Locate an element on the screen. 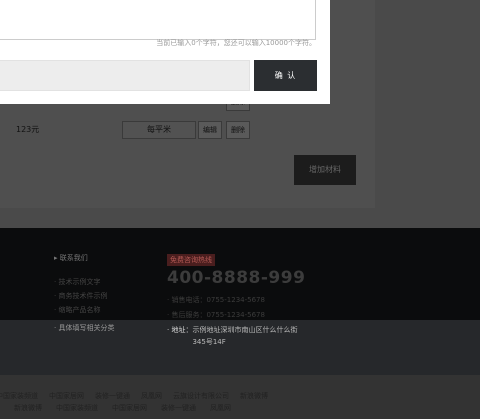 The image size is (480, 419). hotline-number: 400-8888-999 is located at coordinates (236, 278).